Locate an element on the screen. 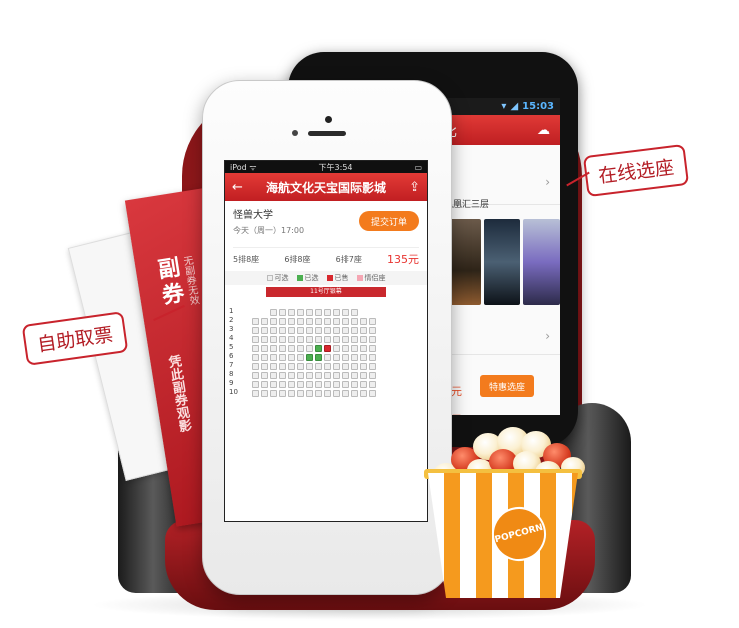  cloud-icon: ☁ is located at coordinates (543, 130).